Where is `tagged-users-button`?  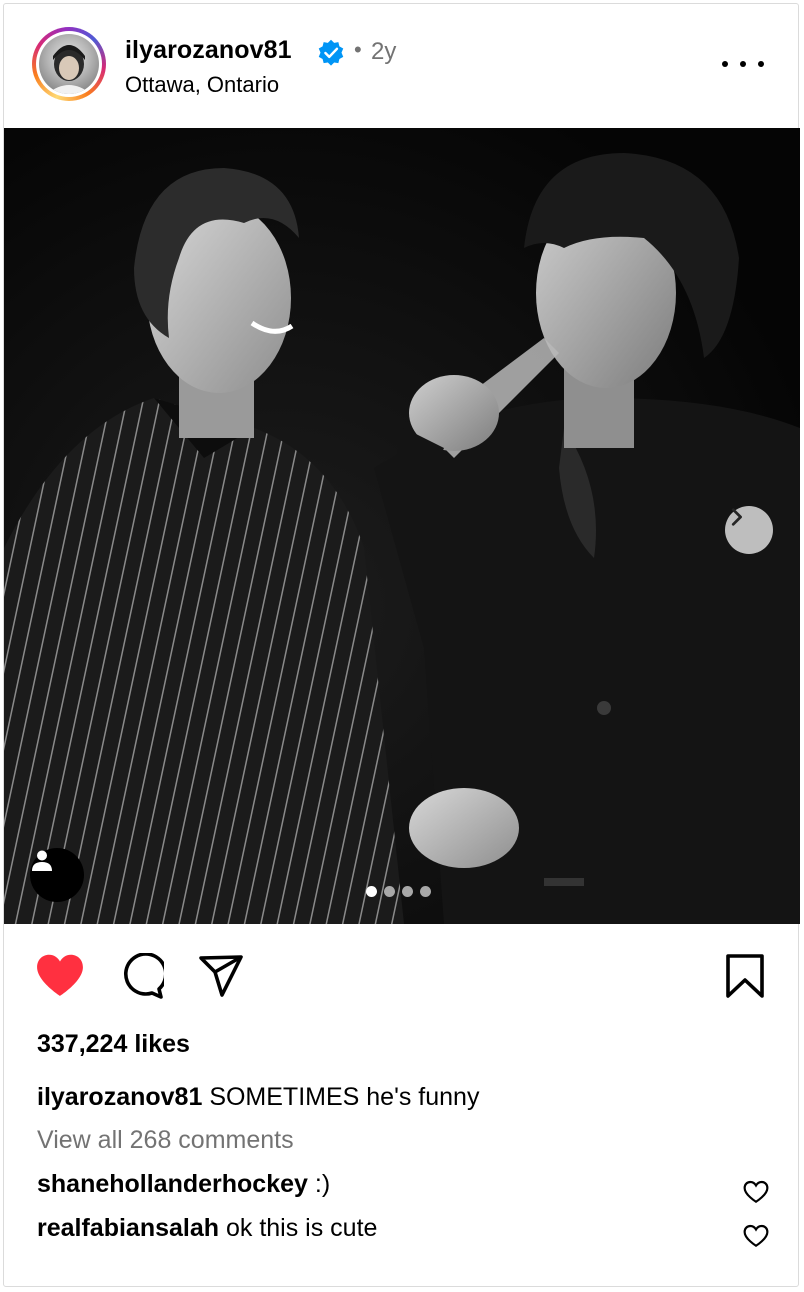
tagged-users-button is located at coordinates (57, 875).